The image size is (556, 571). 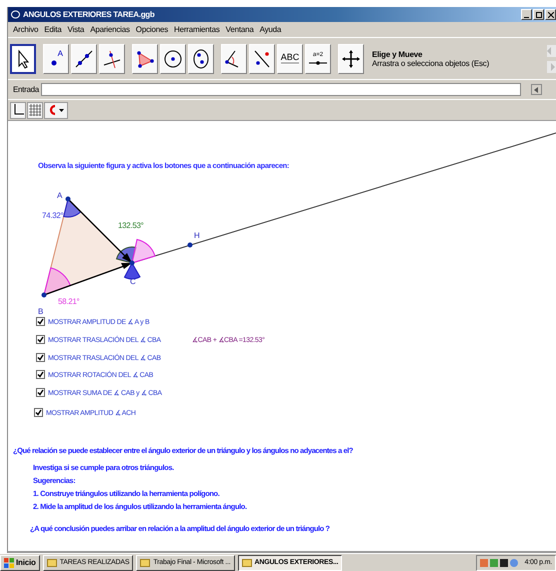 I want to click on slider-icon, so click(x=318, y=63).